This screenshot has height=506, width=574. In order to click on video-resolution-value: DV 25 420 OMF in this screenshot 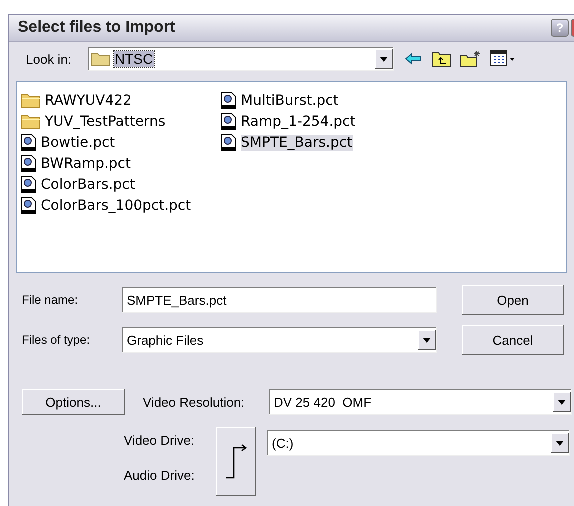, I will do `click(323, 402)`.